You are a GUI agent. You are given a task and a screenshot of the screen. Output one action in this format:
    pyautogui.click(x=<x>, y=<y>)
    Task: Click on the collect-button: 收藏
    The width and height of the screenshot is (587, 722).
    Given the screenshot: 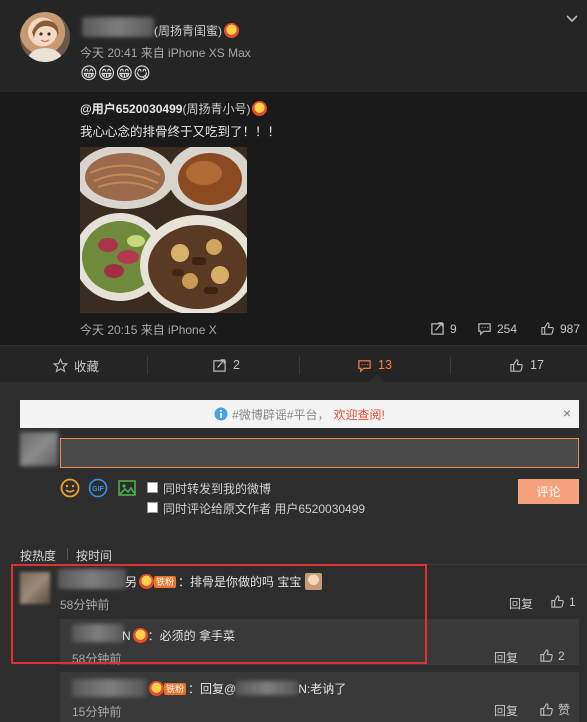 What is the action you would take?
    pyautogui.click(x=76, y=365)
    